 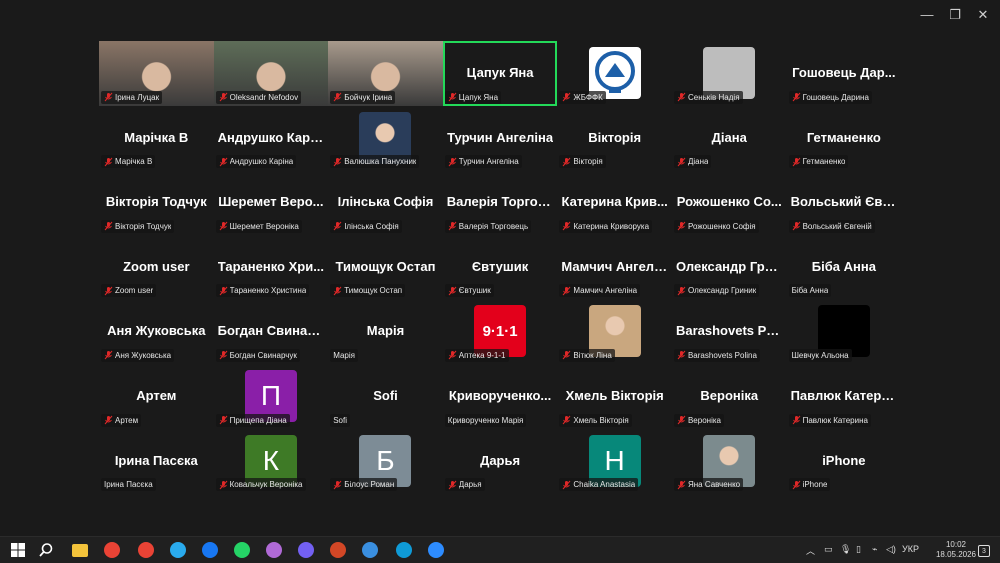 I want to click on participant-tile: Артем Артем, so click(x=156, y=396).